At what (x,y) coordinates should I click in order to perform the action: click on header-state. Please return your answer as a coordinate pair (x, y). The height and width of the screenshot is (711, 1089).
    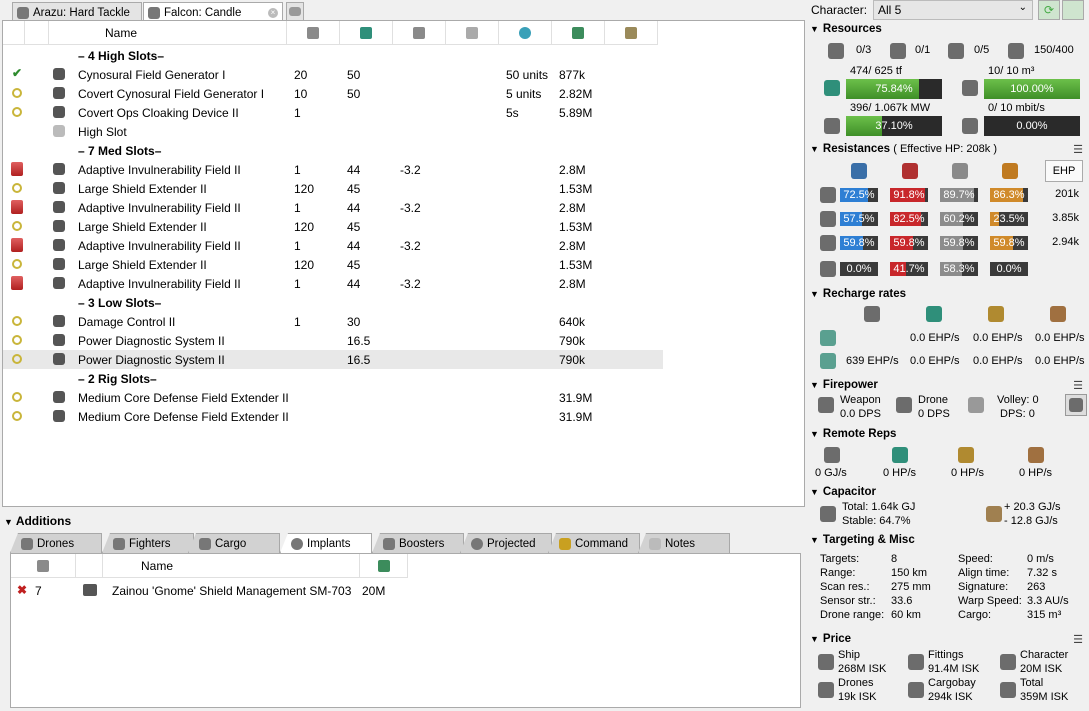
    Looking at the image, I should click on (14, 33).